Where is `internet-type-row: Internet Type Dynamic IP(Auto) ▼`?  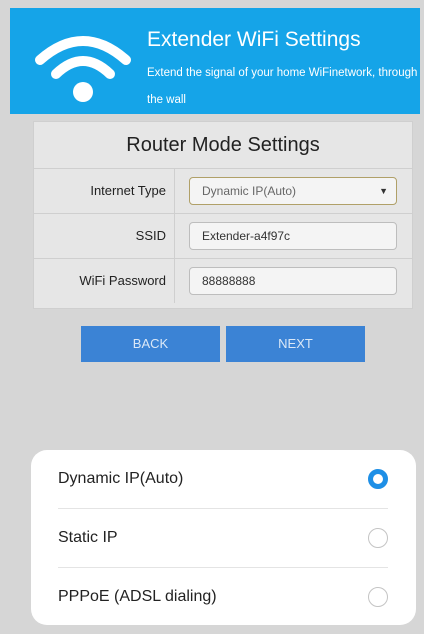
internet-type-row: Internet Type Dynamic IP(Auto) ▼ is located at coordinates (223, 191).